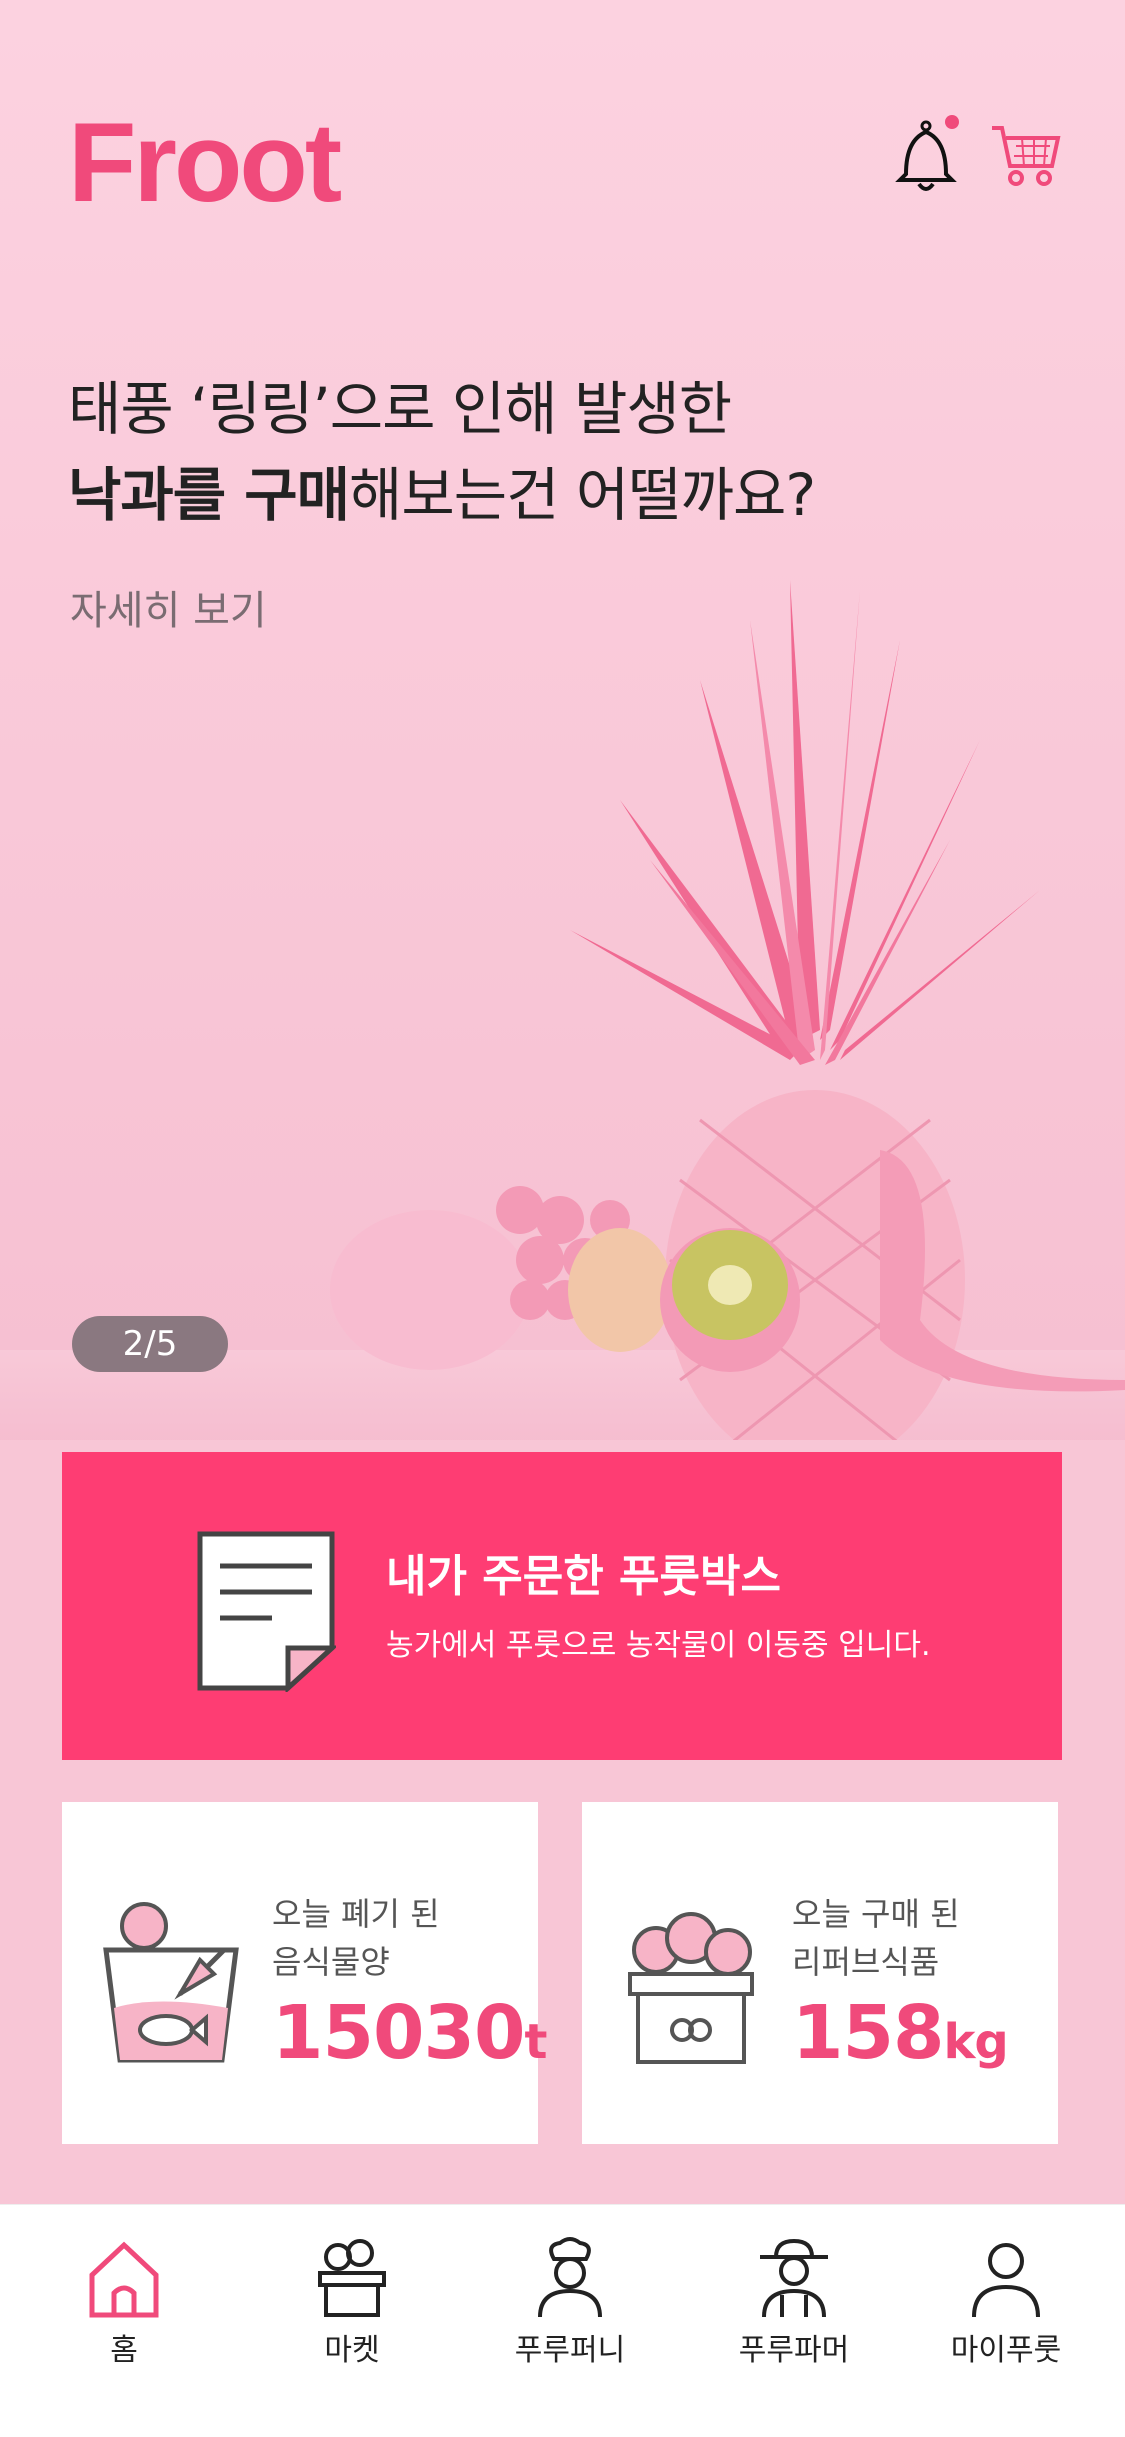 This screenshot has width=1125, height=2437. Describe the element at coordinates (900, 2033) in the screenshot. I see `stat-value: 158kg` at that location.